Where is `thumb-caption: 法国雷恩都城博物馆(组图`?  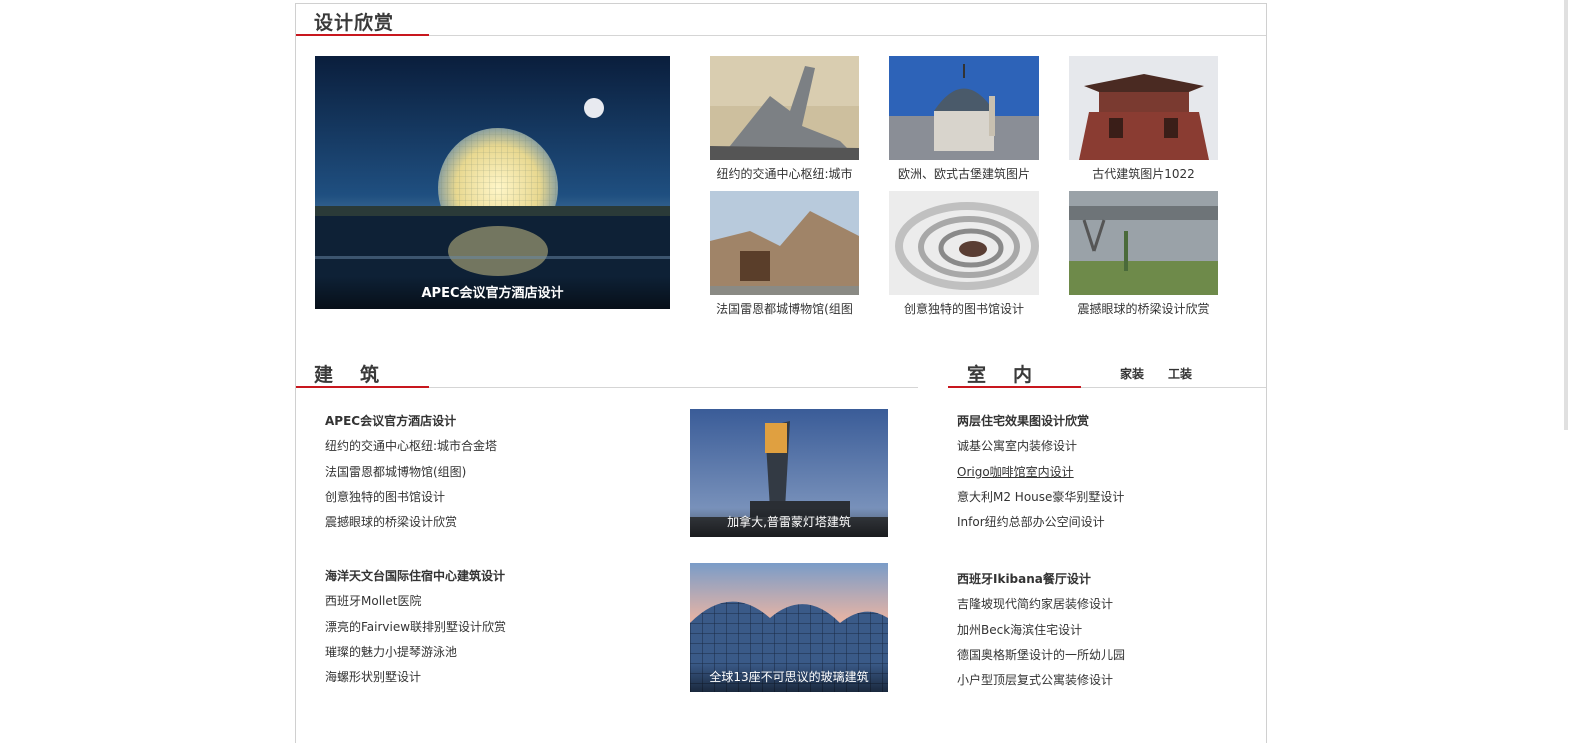
thumb-caption: 法国雷恩都城博物馆(组图 is located at coordinates (784, 308).